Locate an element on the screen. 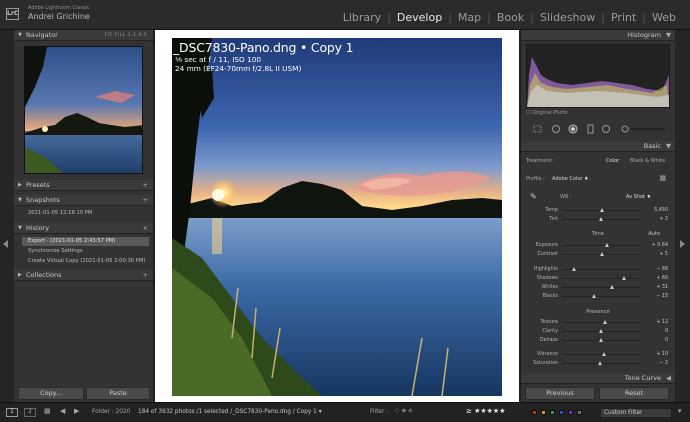 The width and height of the screenshot is (690, 422). slider-value: − 2 is located at coordinates (656, 363).